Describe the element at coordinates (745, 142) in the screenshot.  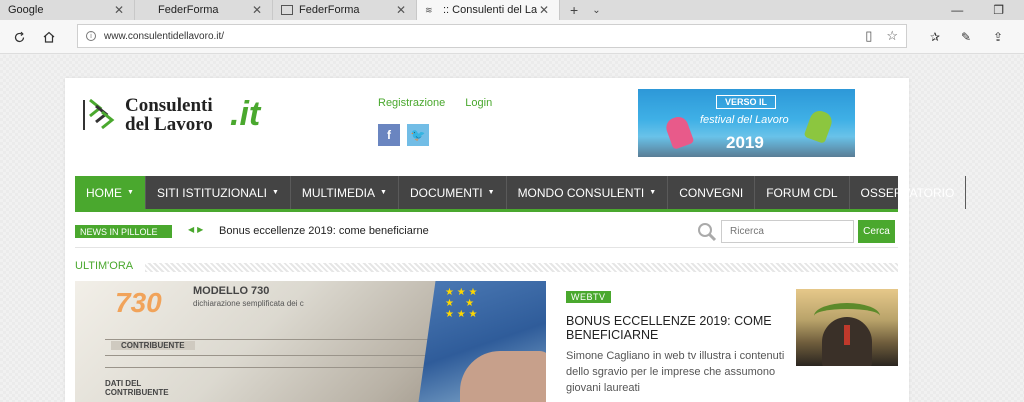
I see `banner-year: 2019` at that location.